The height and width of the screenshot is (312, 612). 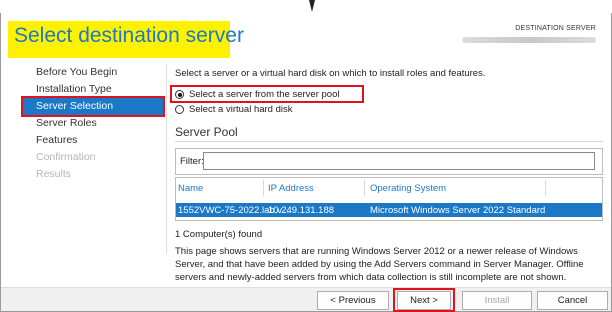 What do you see at coordinates (190, 188) in the screenshot?
I see `column-header-name: Name` at bounding box center [190, 188].